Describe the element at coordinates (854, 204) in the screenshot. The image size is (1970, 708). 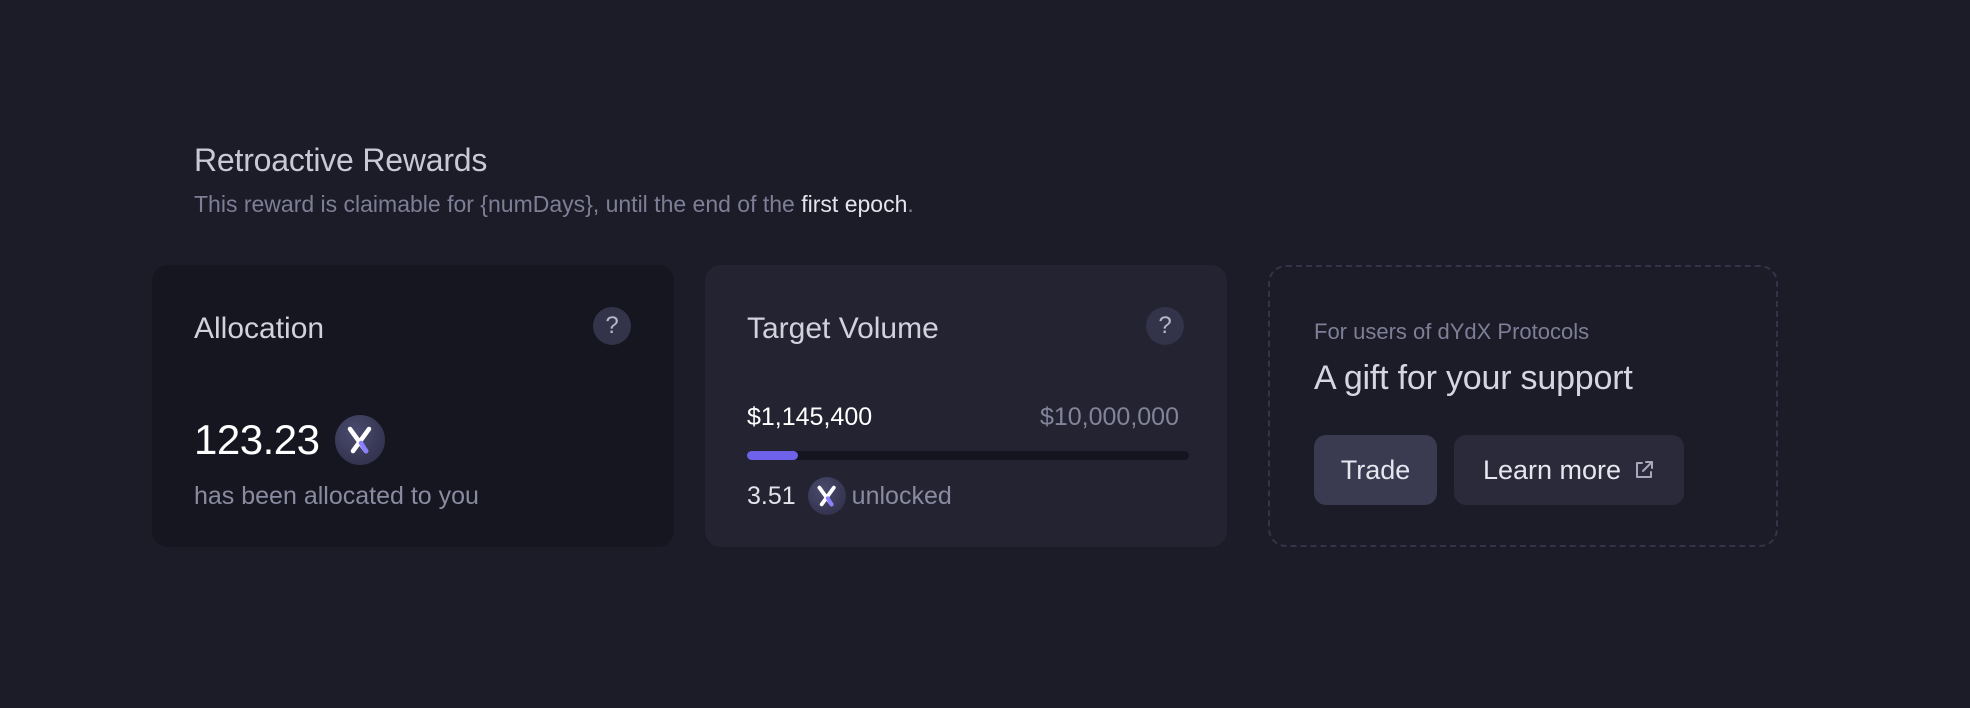
I see `subtitle-highlight: first epoch` at that location.